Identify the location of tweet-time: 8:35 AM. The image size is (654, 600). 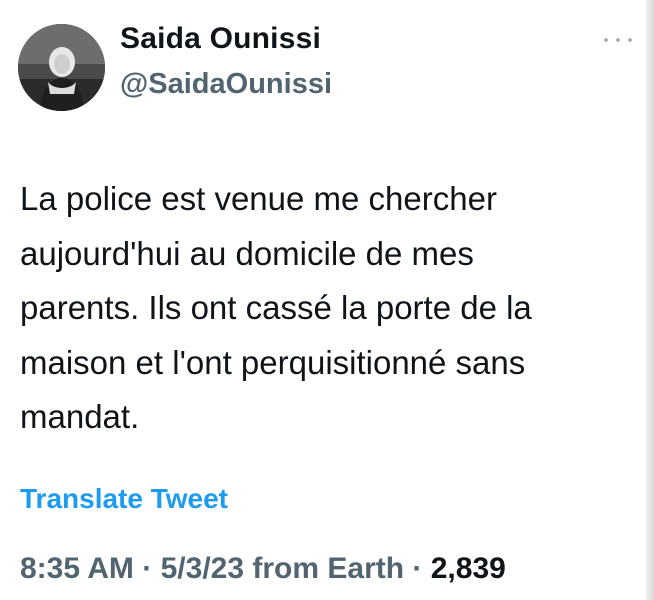
(77, 568).